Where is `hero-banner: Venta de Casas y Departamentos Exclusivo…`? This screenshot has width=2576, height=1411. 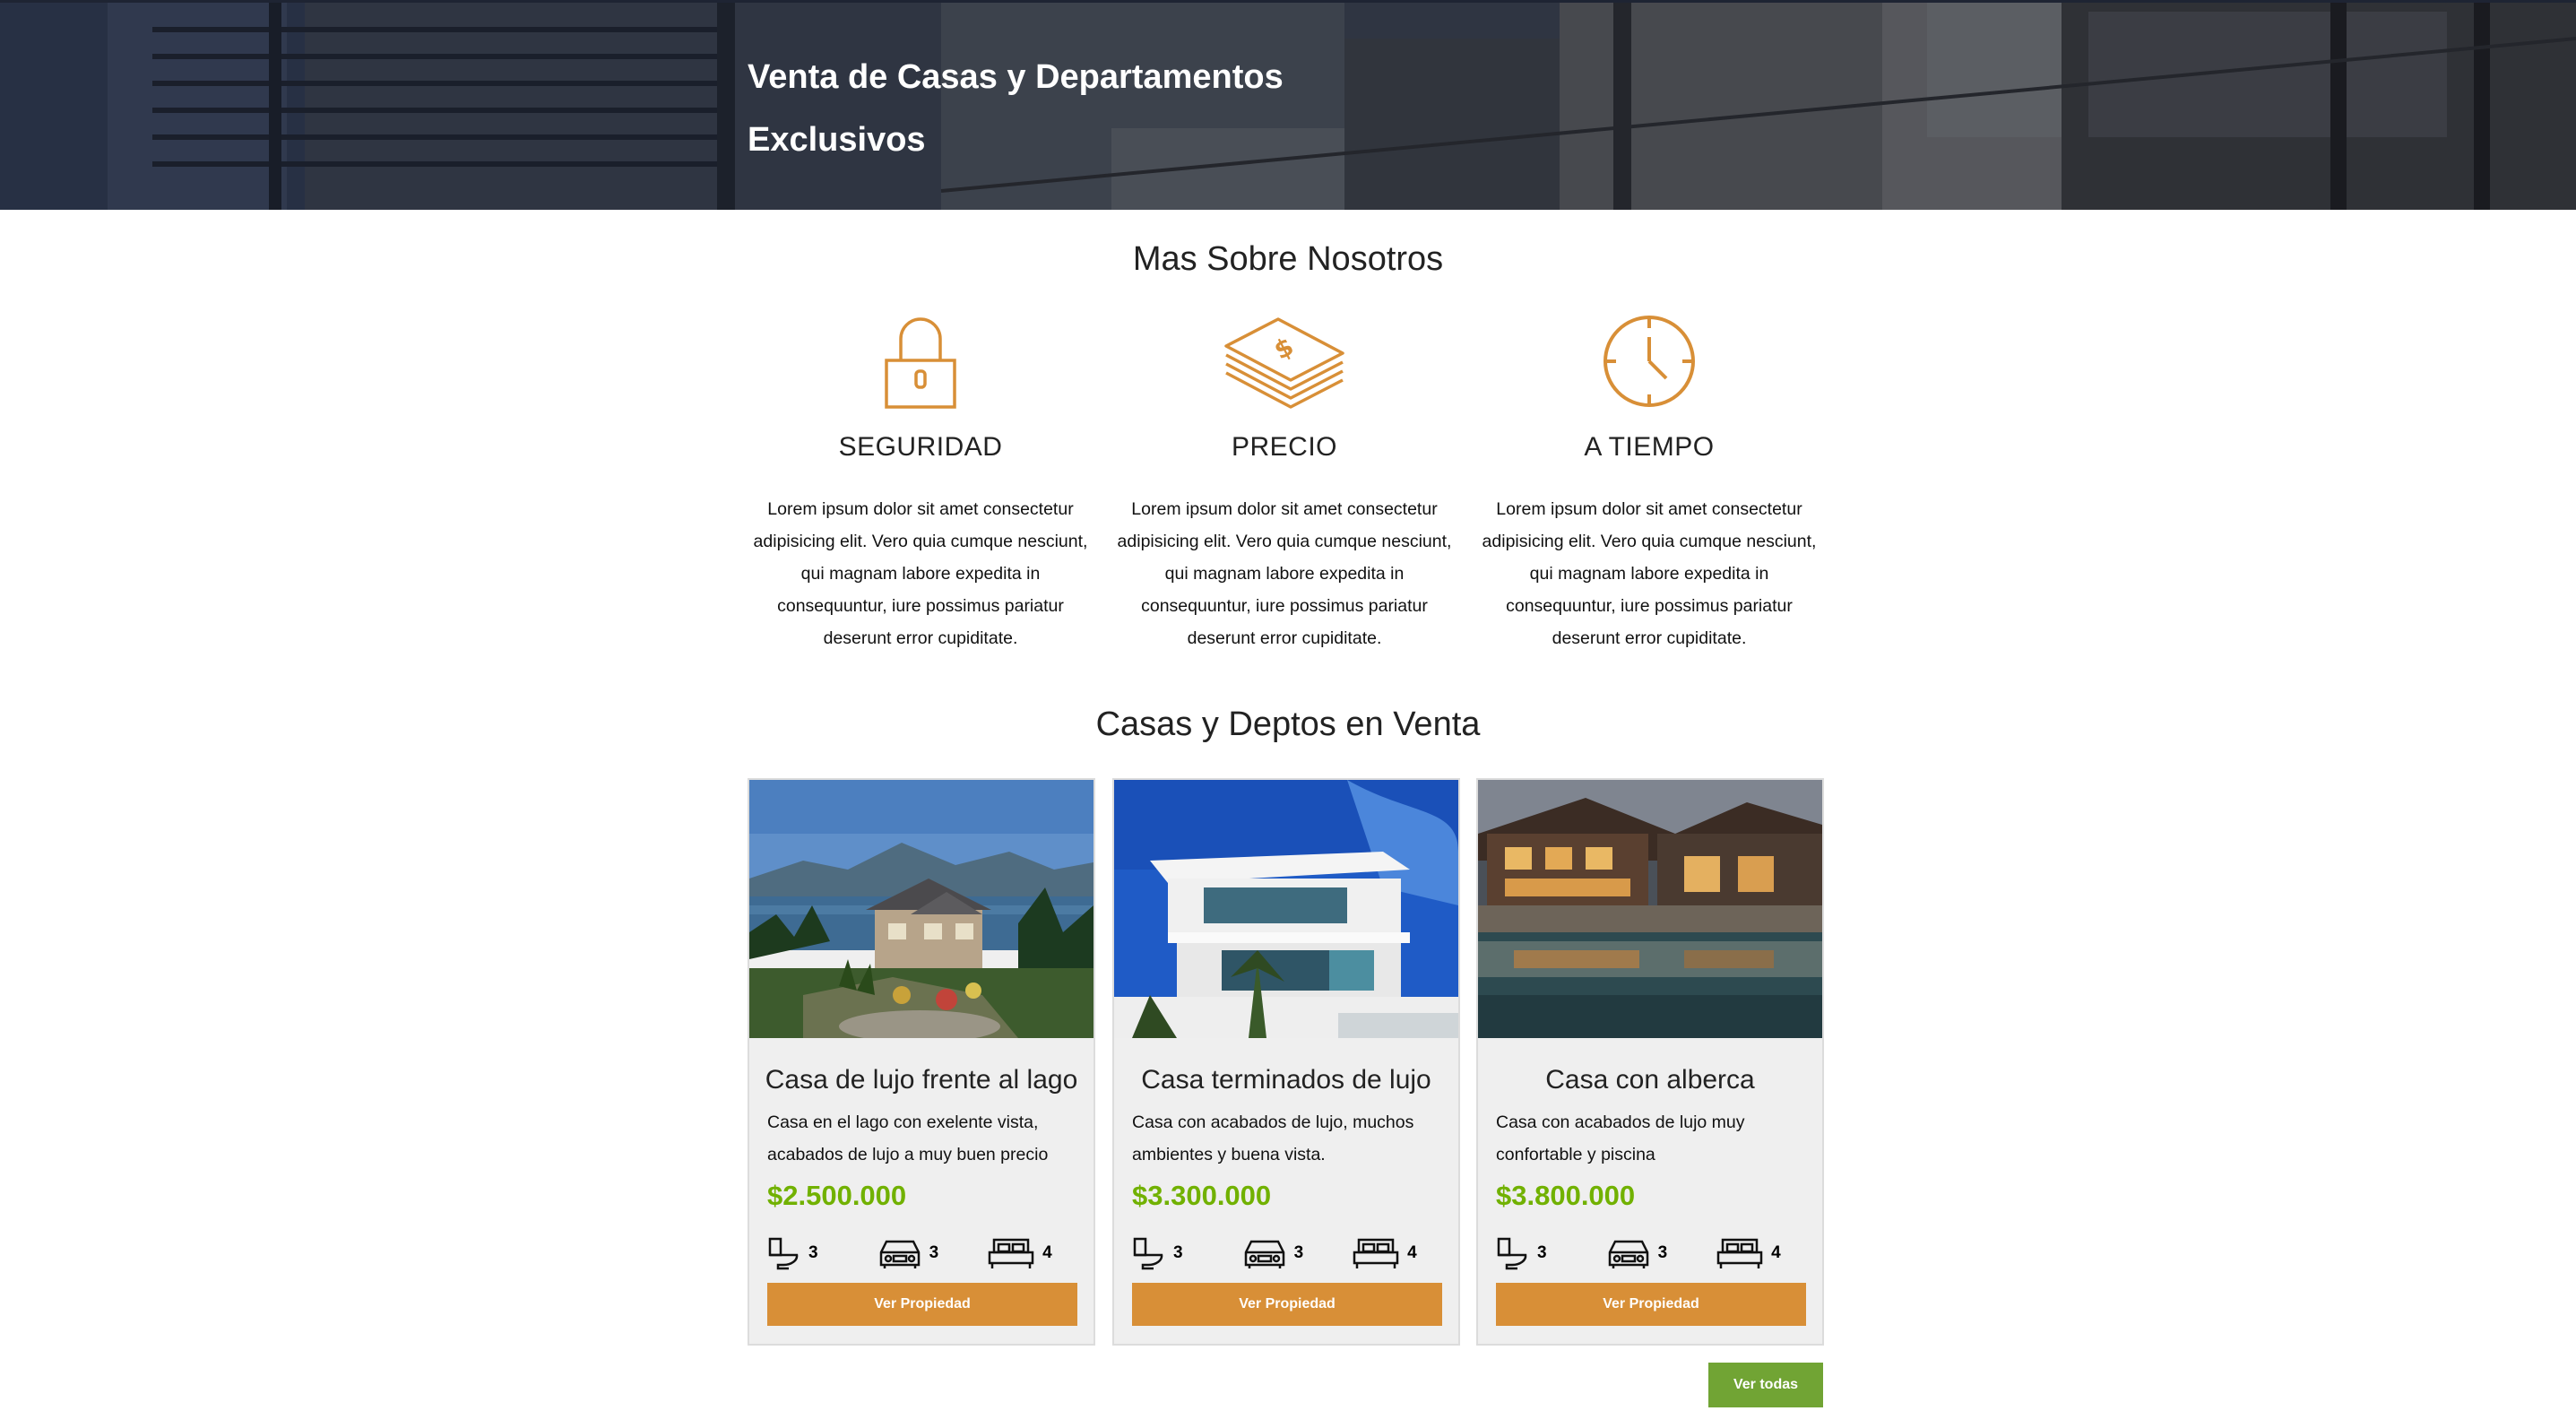
hero-banner: Venta de Casas y Departamentos Exclusivo… is located at coordinates (1288, 105).